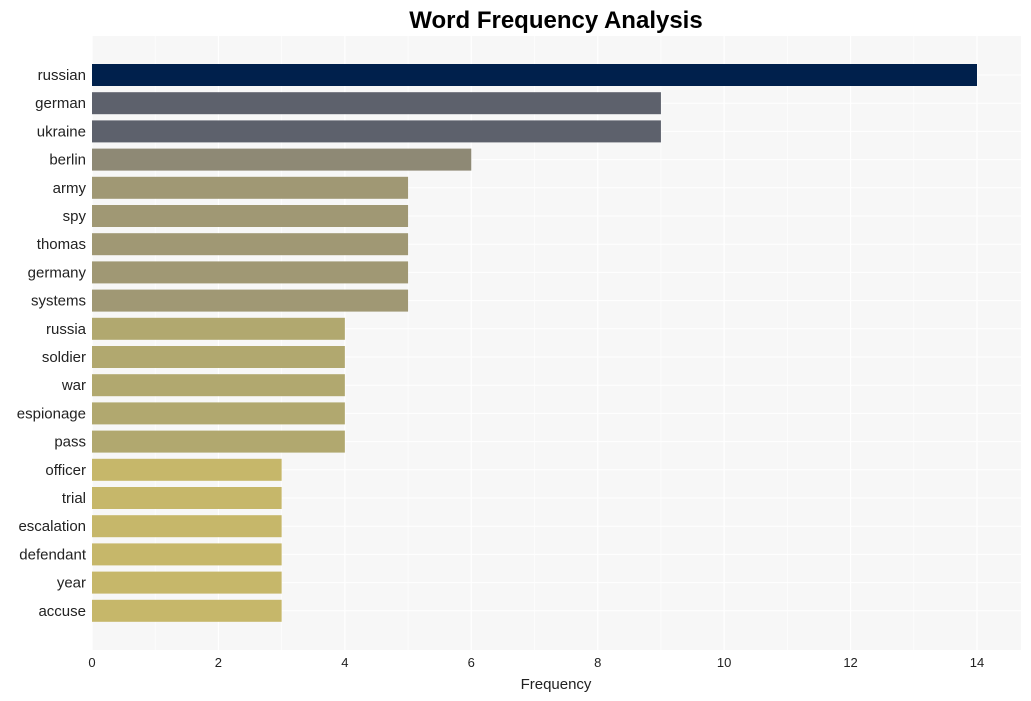 The width and height of the screenshot is (1031, 701). What do you see at coordinates (62, 75) in the screenshot?
I see `y-label-russian: russian` at bounding box center [62, 75].